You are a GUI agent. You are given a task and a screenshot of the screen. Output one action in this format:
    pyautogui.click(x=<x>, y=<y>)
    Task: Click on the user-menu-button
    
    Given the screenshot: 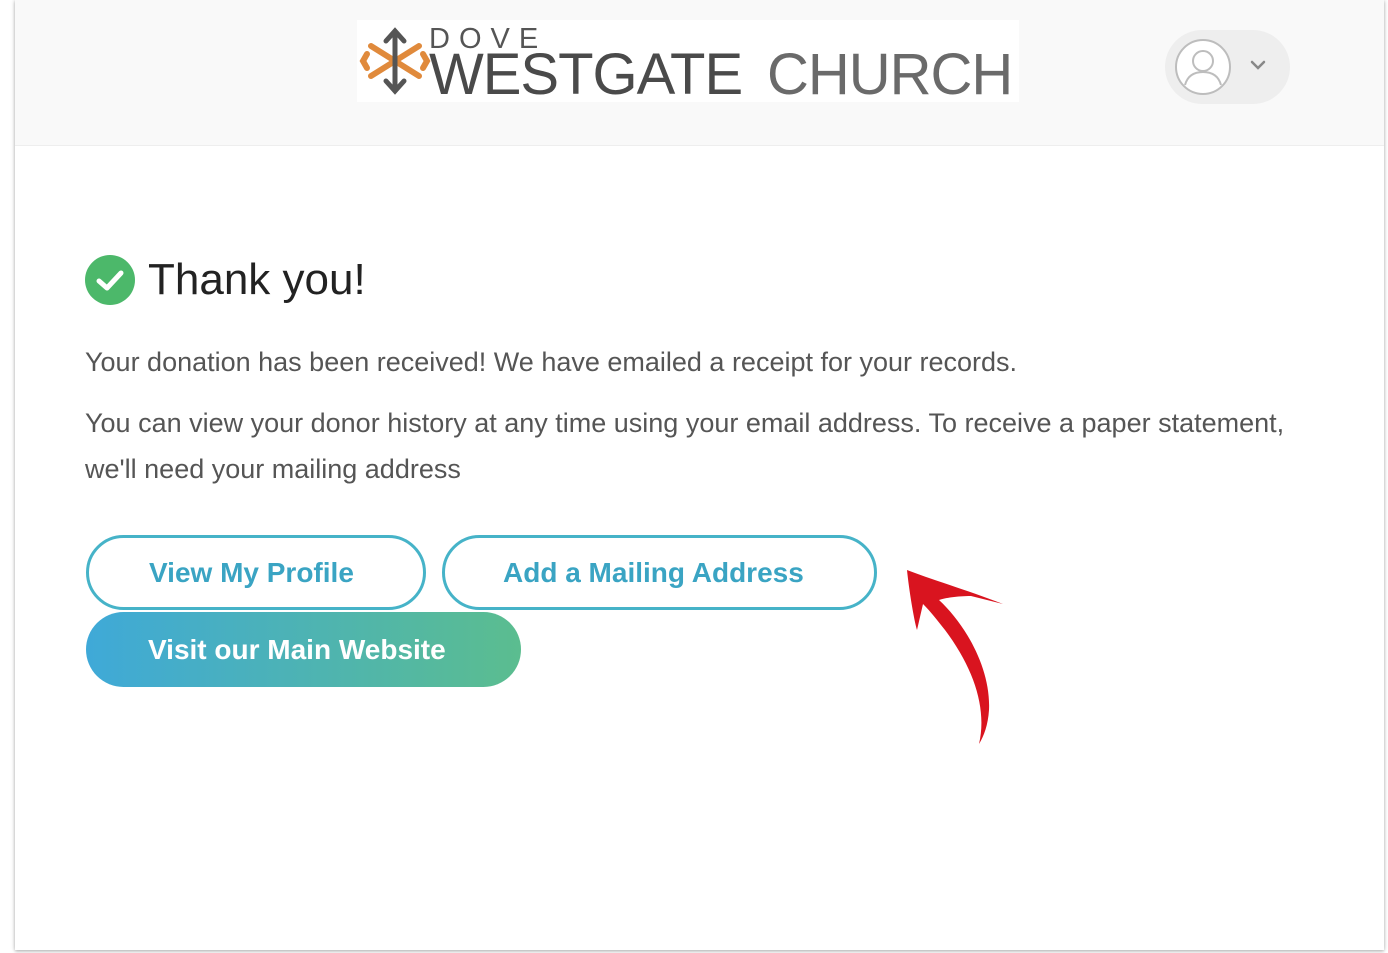 What is the action you would take?
    pyautogui.click(x=1227, y=67)
    